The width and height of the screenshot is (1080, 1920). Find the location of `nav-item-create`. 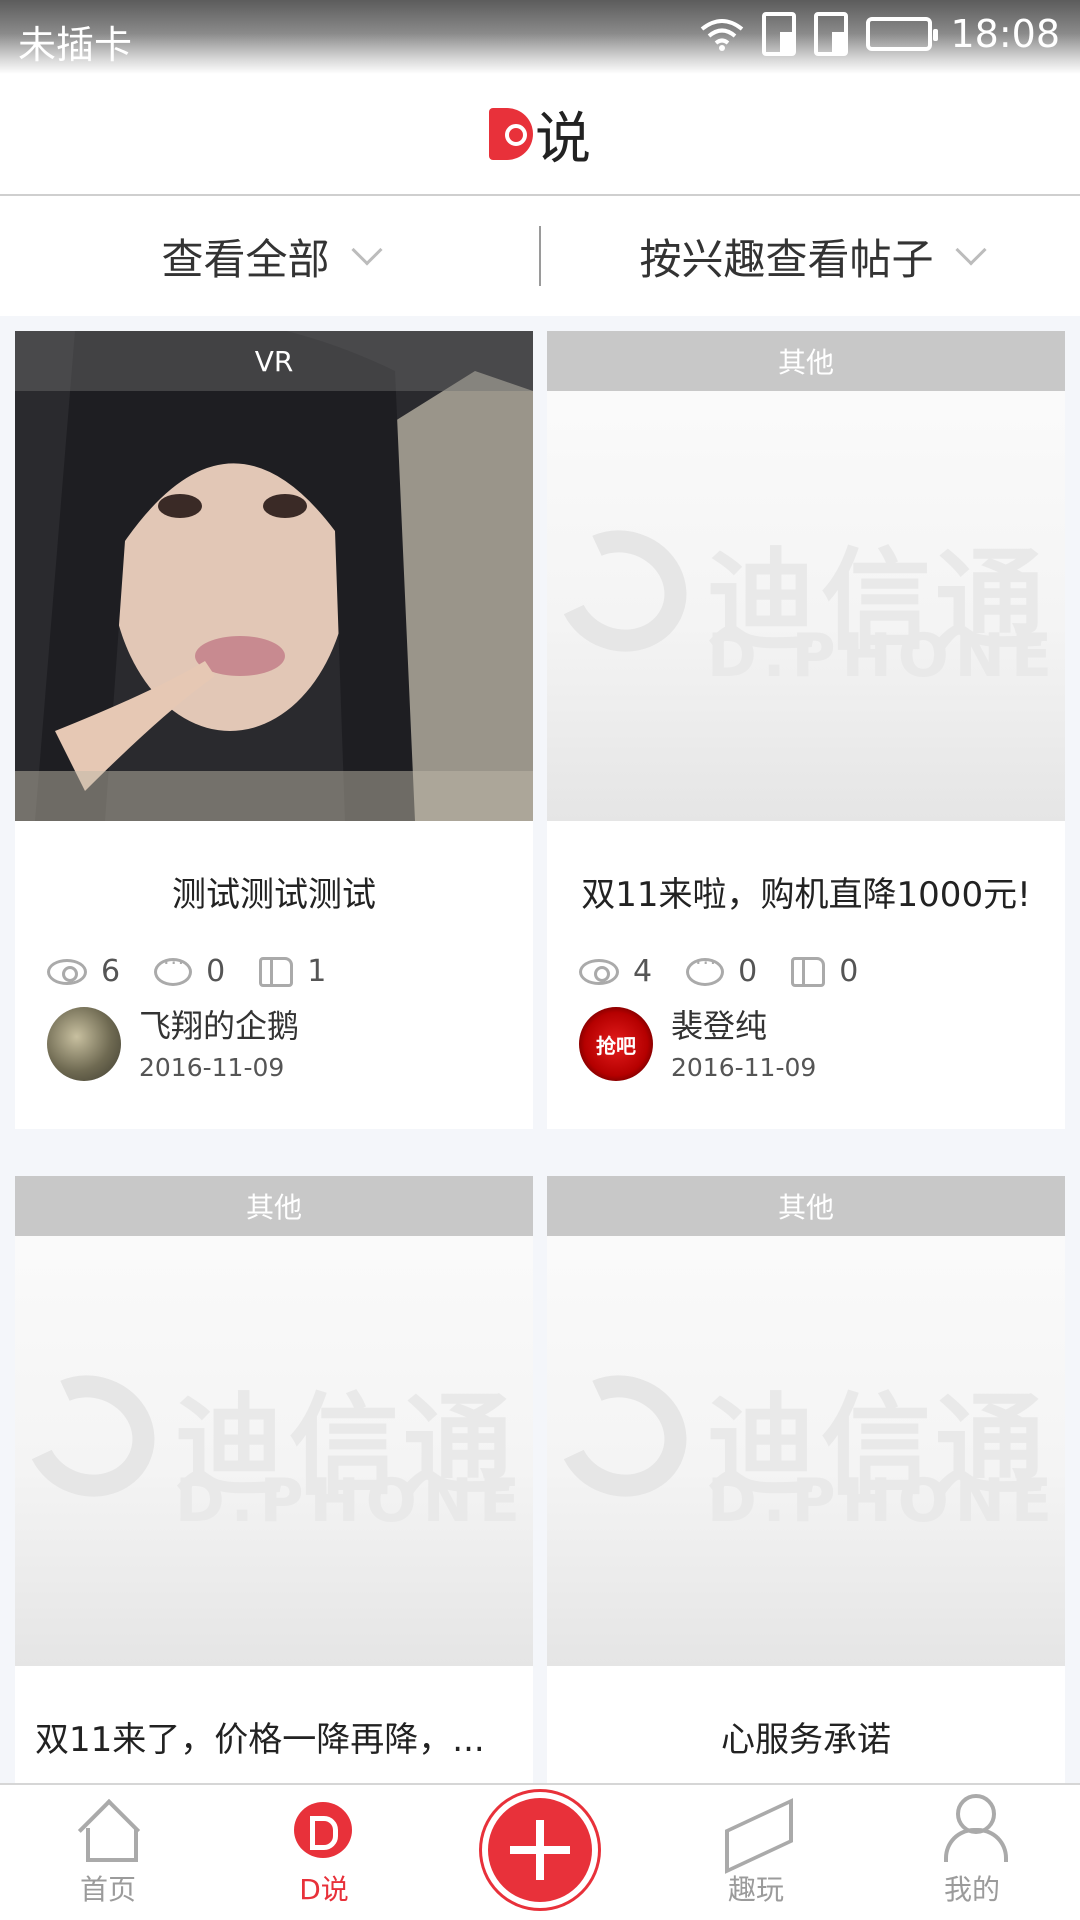

nav-item-create is located at coordinates (540, 1852).